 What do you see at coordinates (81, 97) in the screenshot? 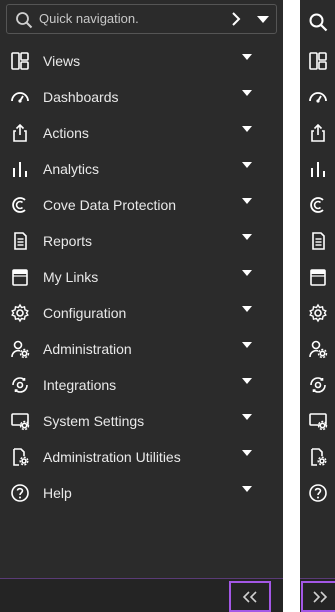
I see `nav-item-label: Dashboards` at bounding box center [81, 97].